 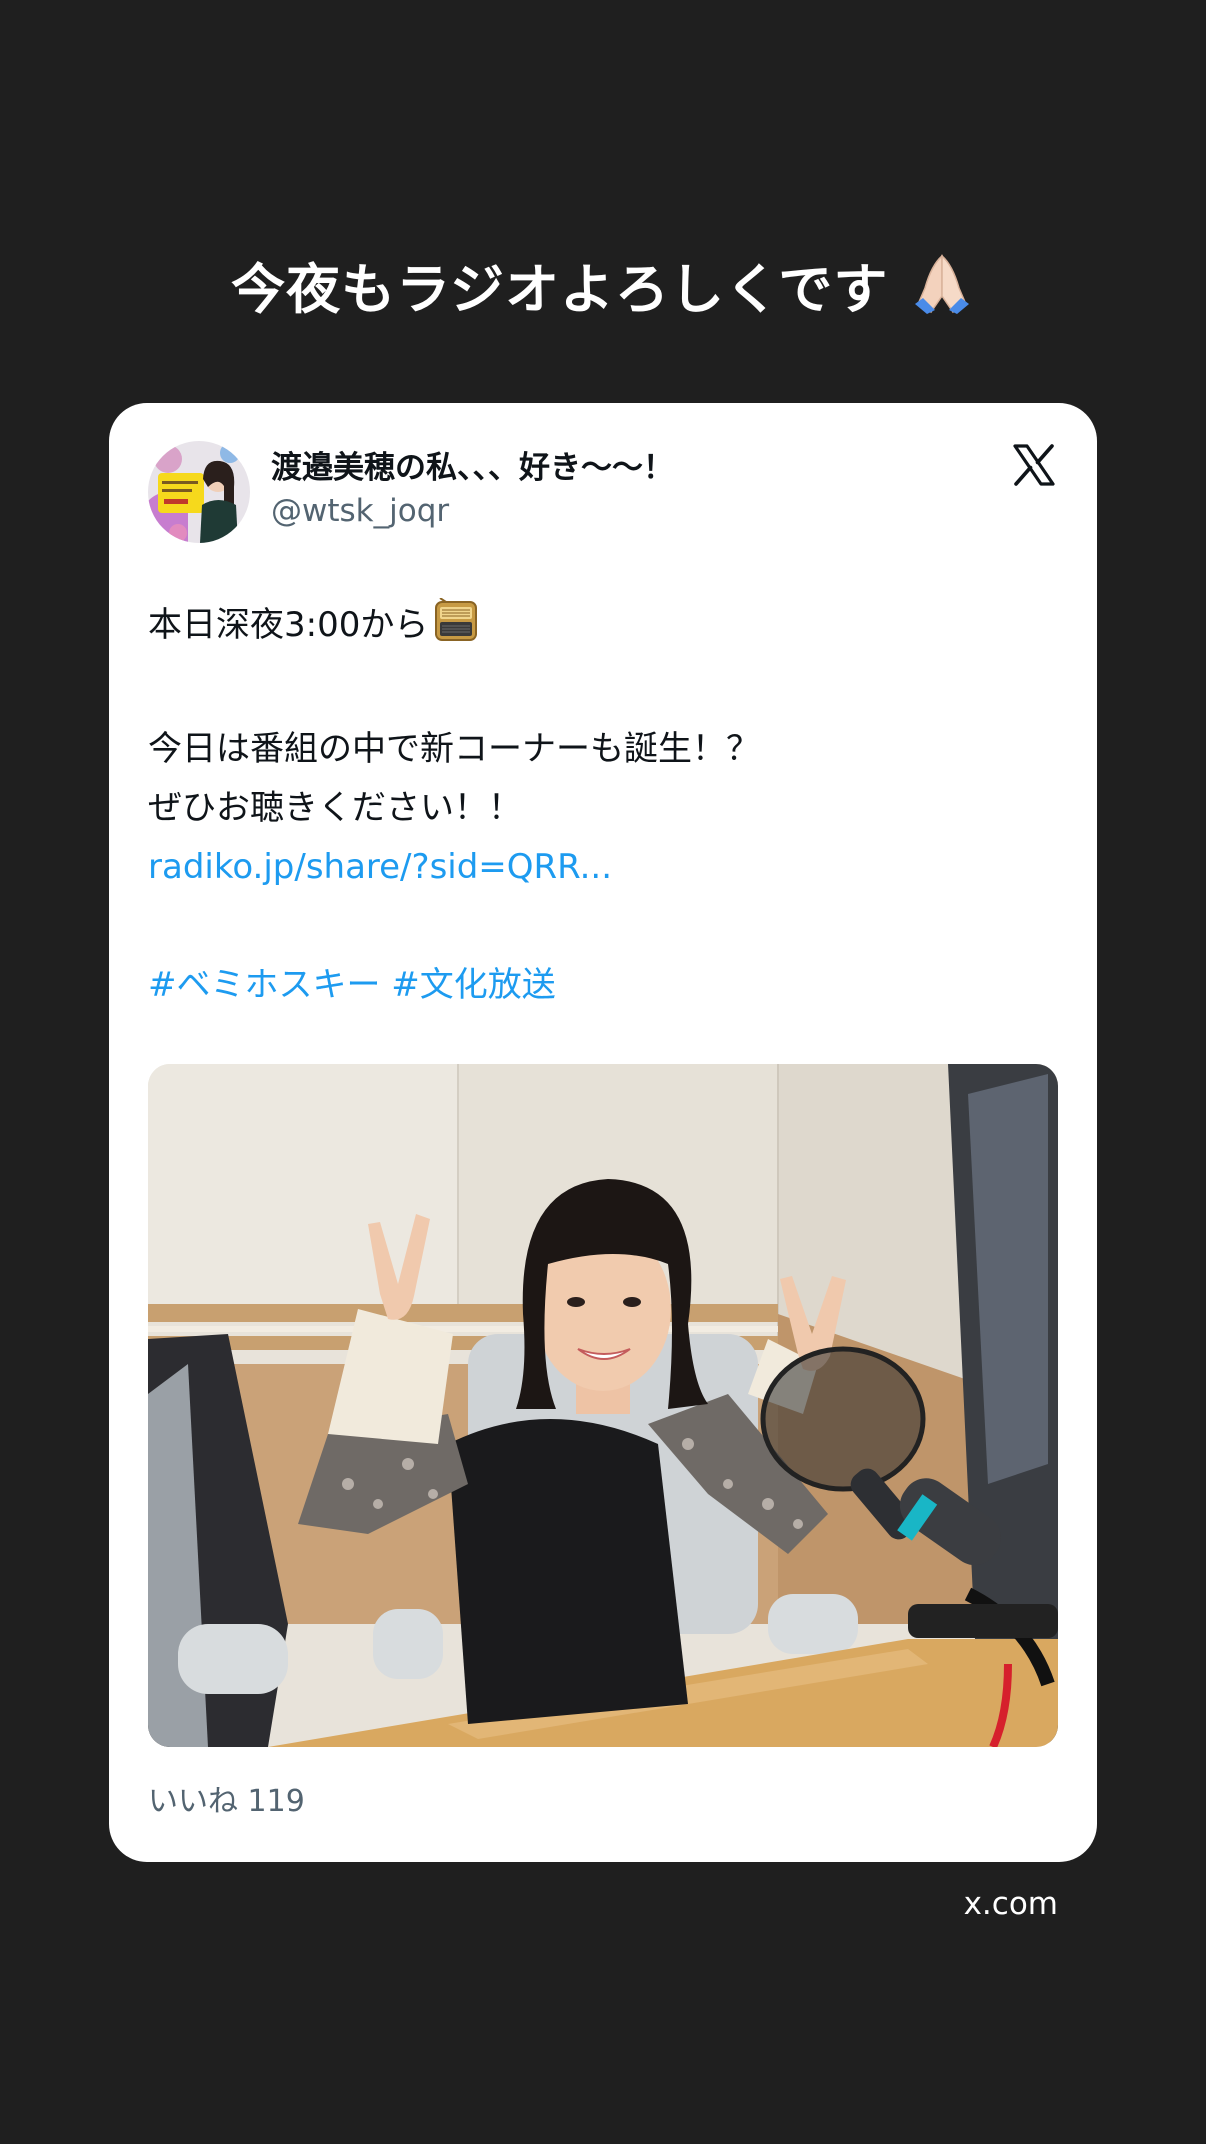 What do you see at coordinates (603, 985) in the screenshot?
I see `hashtags: #ベミホスキー #文化放送` at bounding box center [603, 985].